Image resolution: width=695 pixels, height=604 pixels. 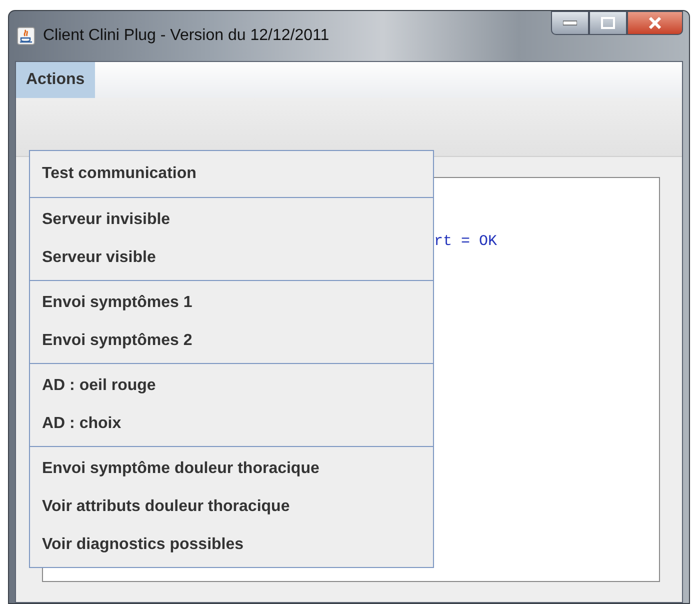 I want to click on close-button, so click(x=655, y=23).